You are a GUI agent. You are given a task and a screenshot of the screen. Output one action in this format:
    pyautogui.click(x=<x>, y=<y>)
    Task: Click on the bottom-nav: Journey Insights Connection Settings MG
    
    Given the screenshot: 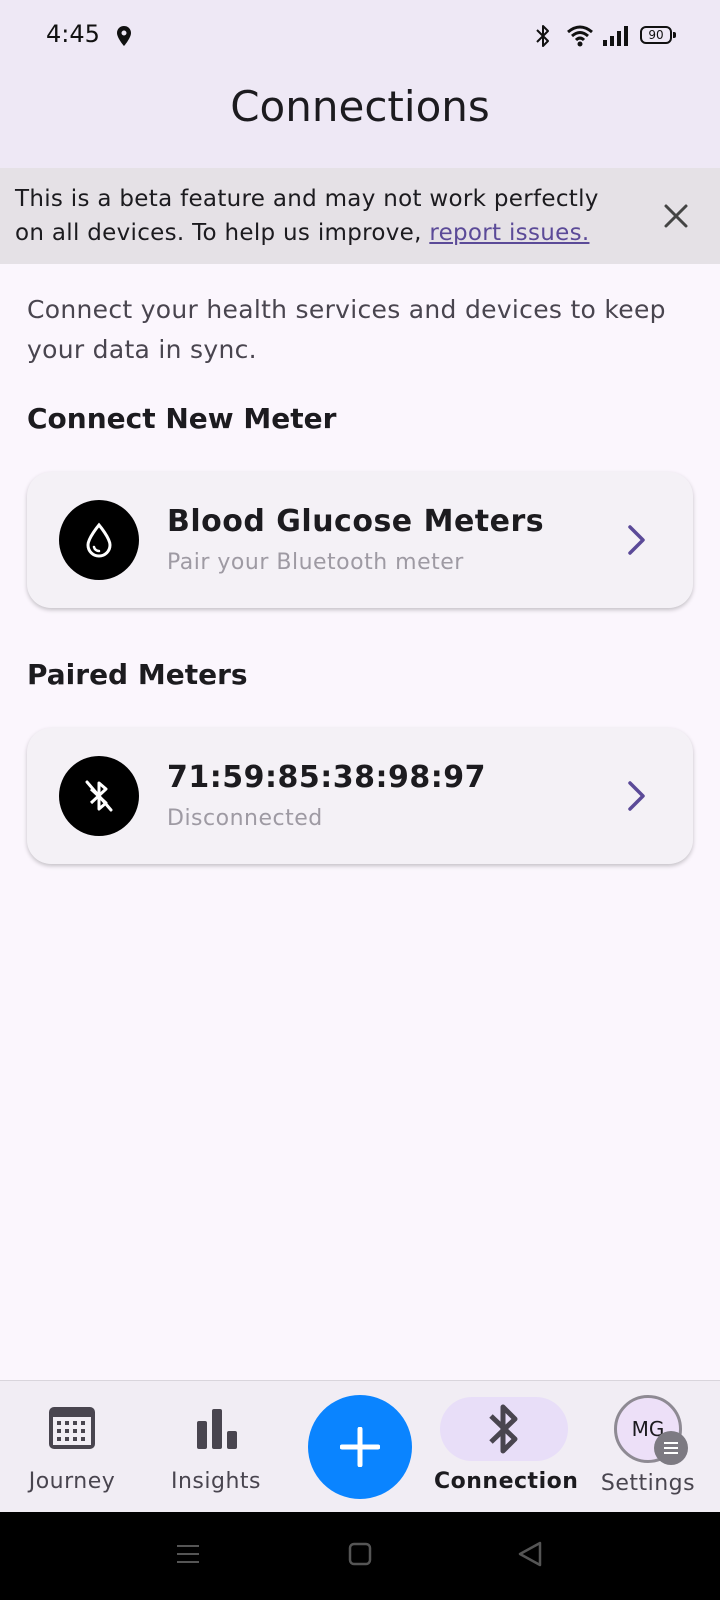 What is the action you would take?
    pyautogui.click(x=360, y=1446)
    